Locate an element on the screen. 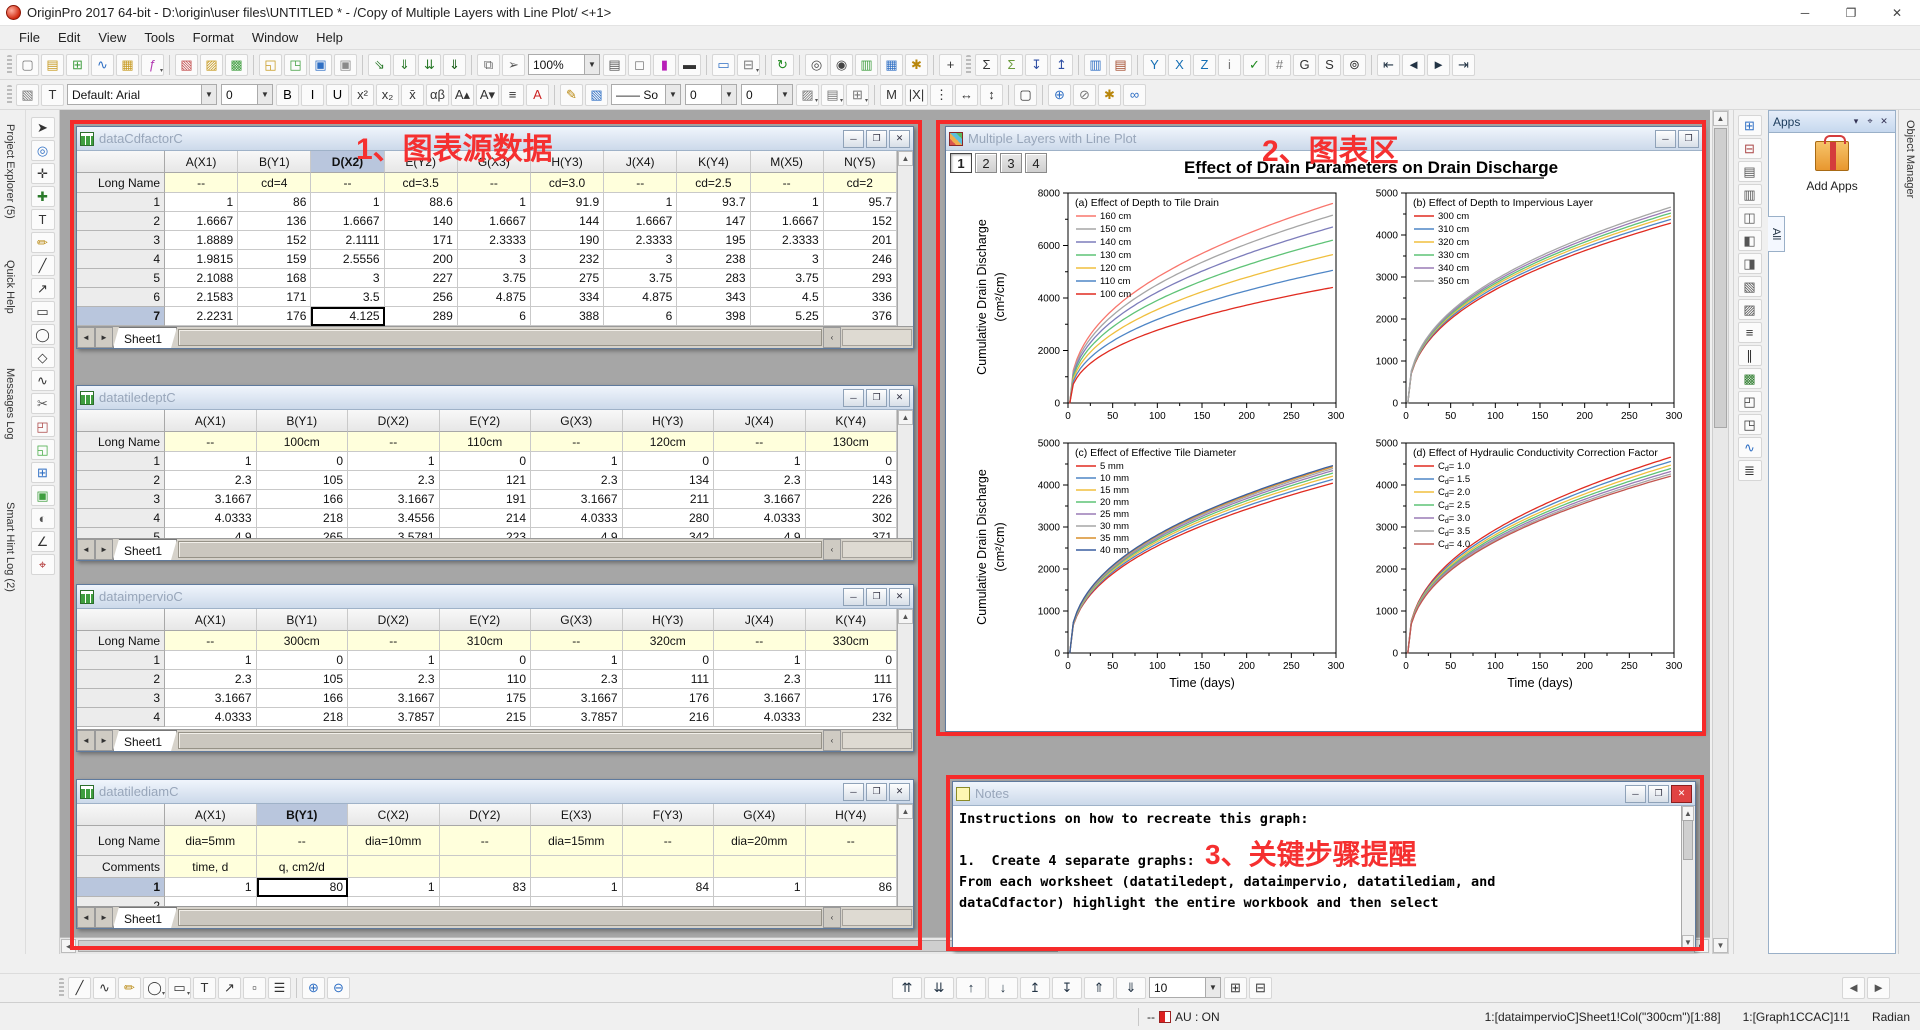  new-excel-icon: ▩ is located at coordinates (236, 64).